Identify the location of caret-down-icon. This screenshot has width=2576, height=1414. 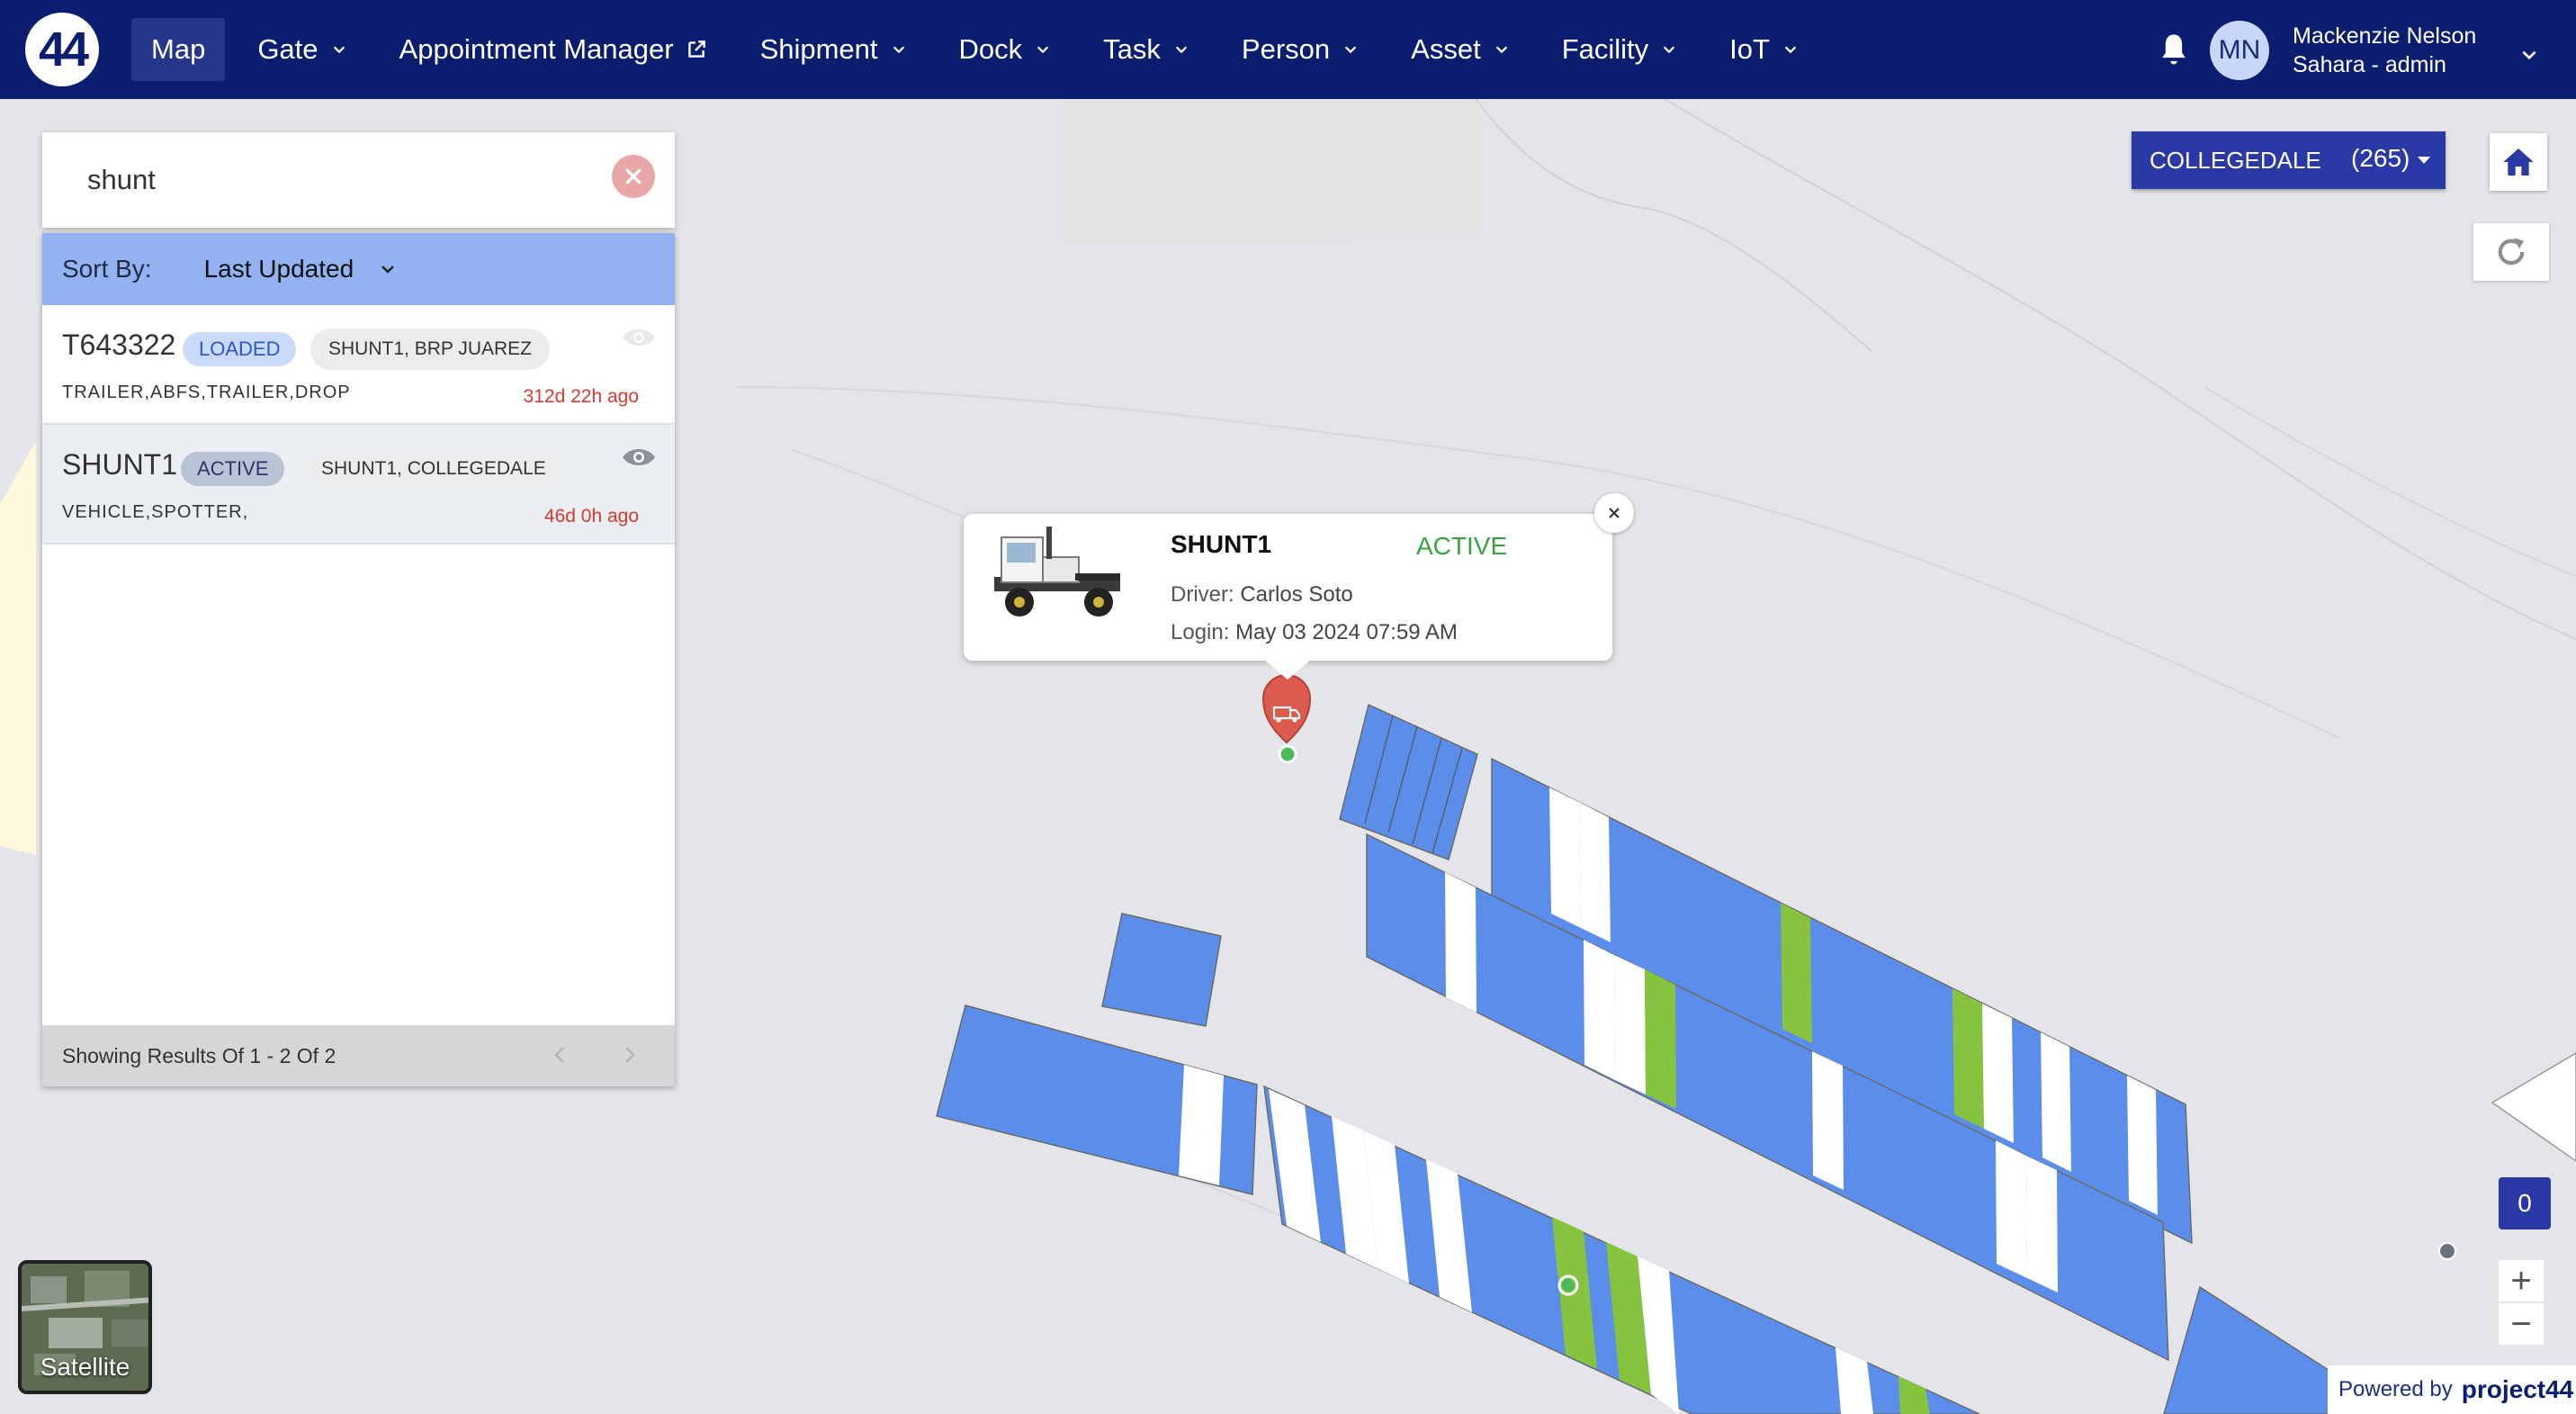
(2424, 160).